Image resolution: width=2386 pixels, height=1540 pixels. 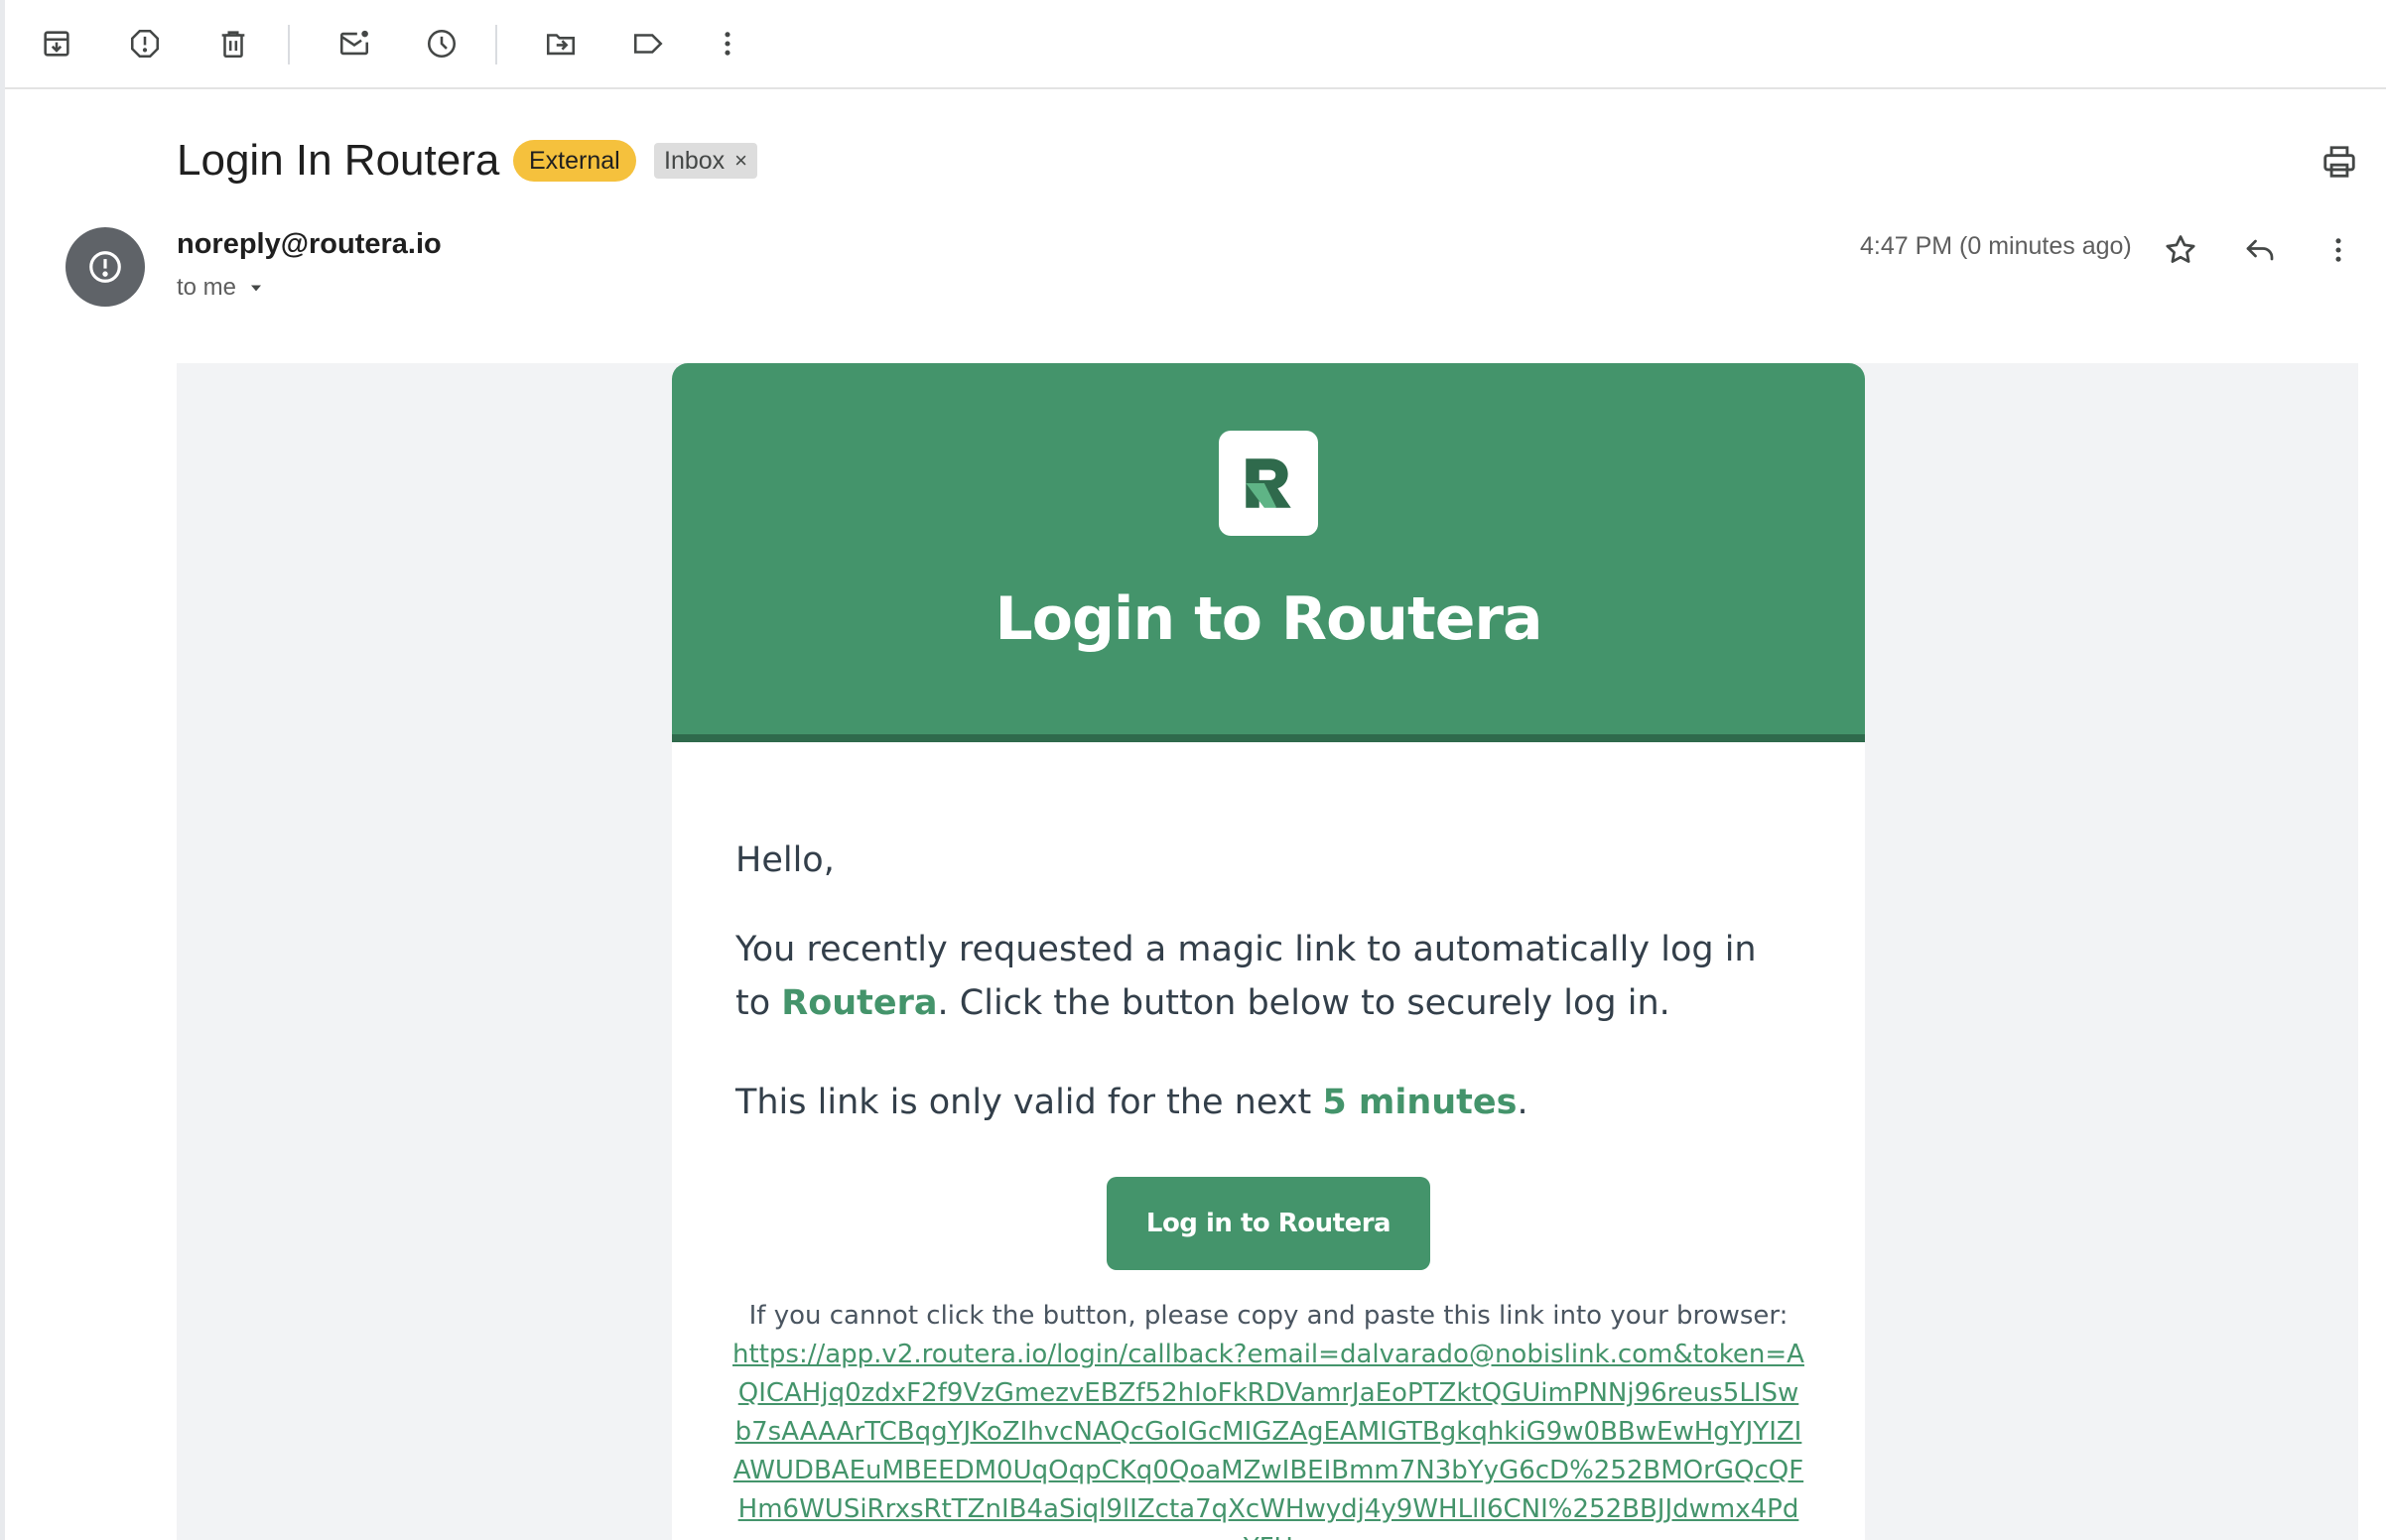 What do you see at coordinates (1420, 1102) in the screenshot?
I see `validity-duration: 5 minutes` at bounding box center [1420, 1102].